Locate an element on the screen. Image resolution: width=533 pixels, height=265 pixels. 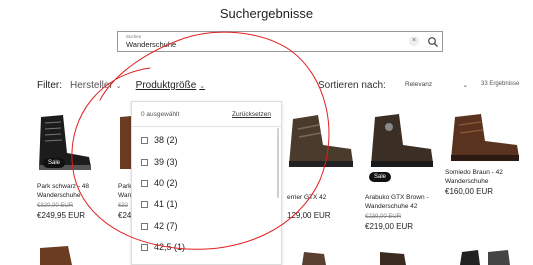
product-name: Park Wan is located at coordinates (124, 191).